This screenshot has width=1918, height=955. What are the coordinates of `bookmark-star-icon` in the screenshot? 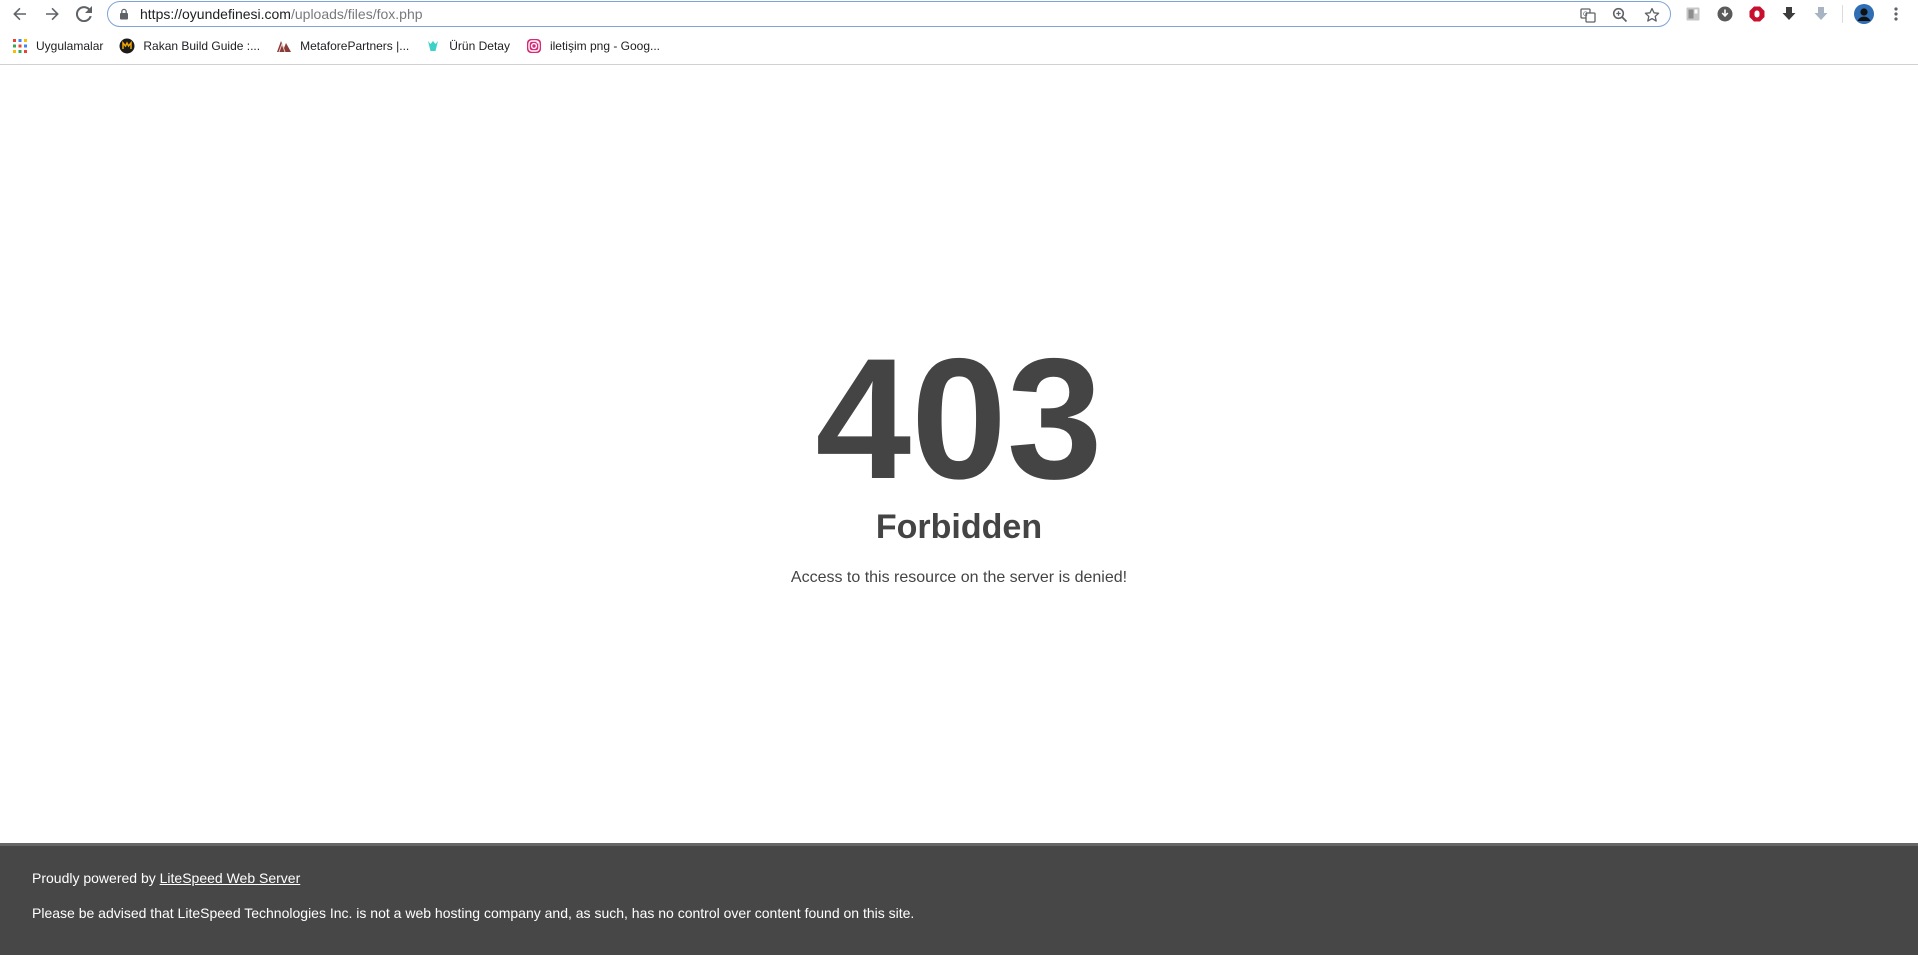 It's located at (1652, 15).